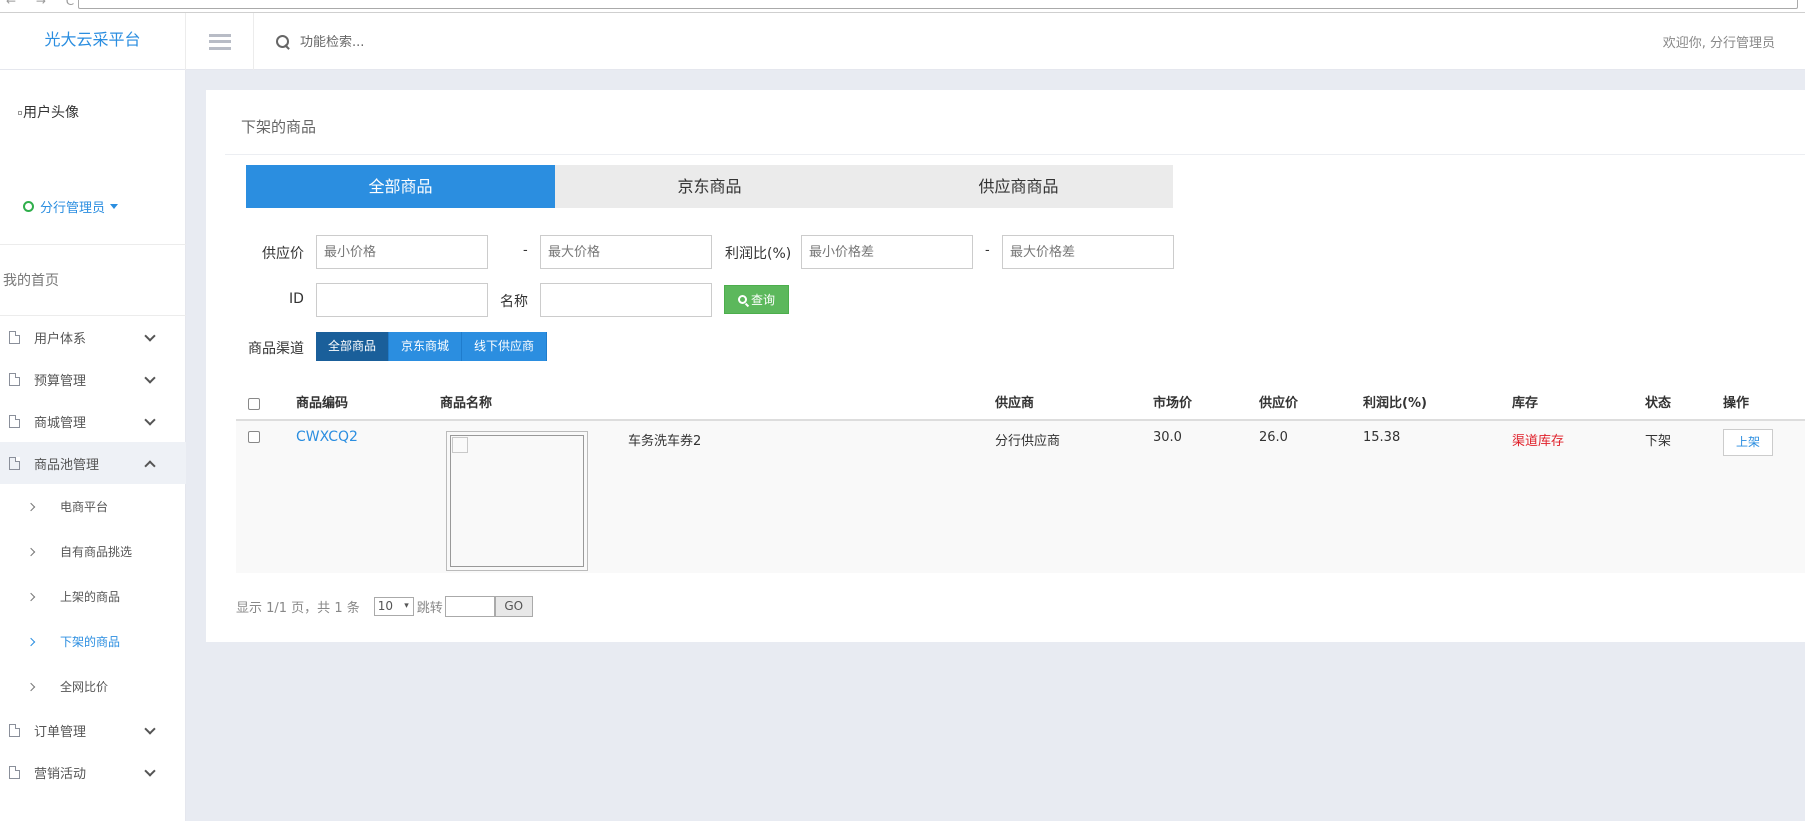 The width and height of the screenshot is (1805, 821). I want to click on channel-jd-button: 京东商城, so click(426, 346).